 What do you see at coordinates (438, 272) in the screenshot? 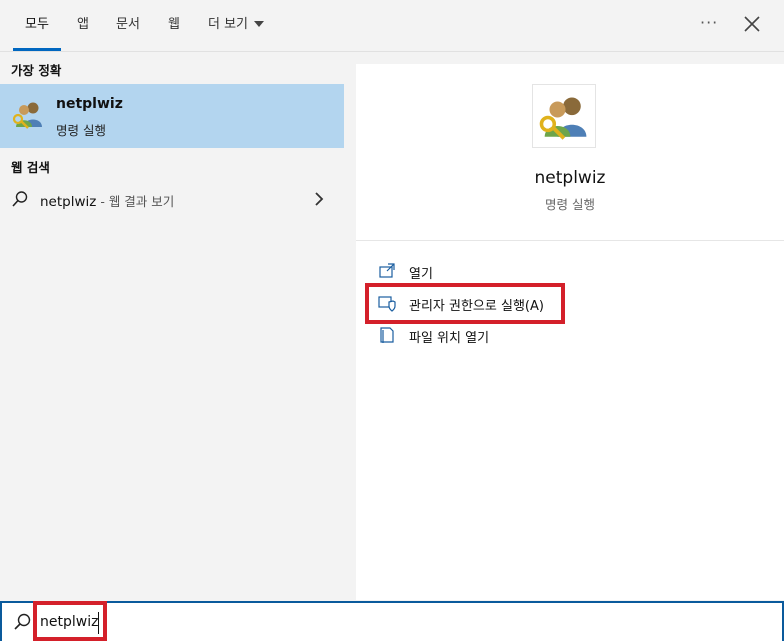
I see `open-action: 열기` at bounding box center [438, 272].